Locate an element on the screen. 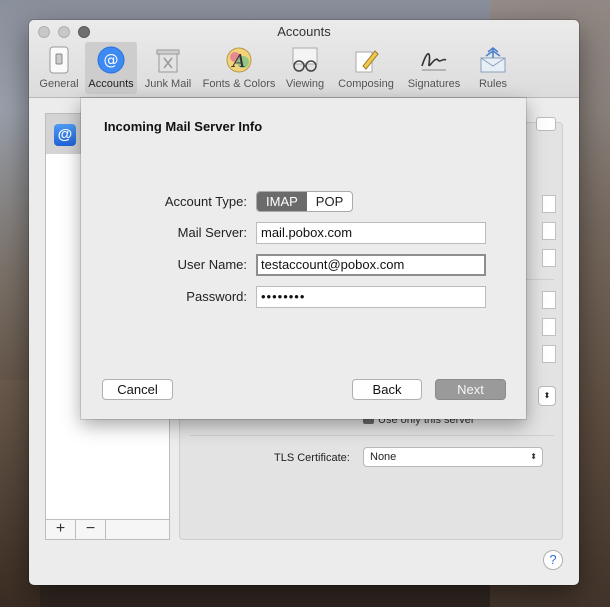  remove-account-button: − is located at coordinates (91, 529).